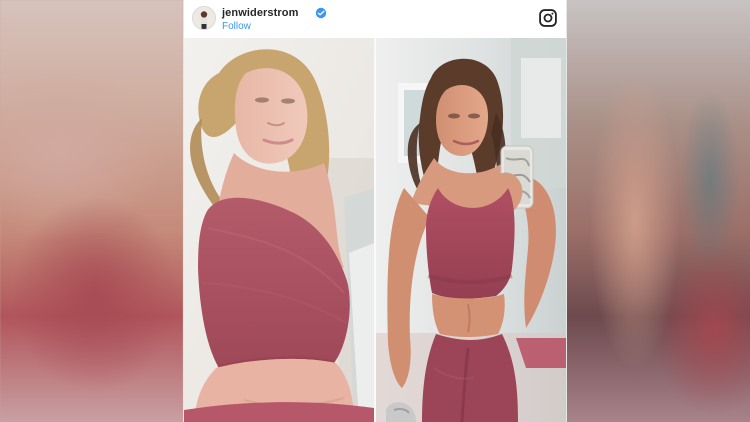 The image size is (750, 422). I want to click on post-header: jenwiderstrom Follow, so click(375, 19).